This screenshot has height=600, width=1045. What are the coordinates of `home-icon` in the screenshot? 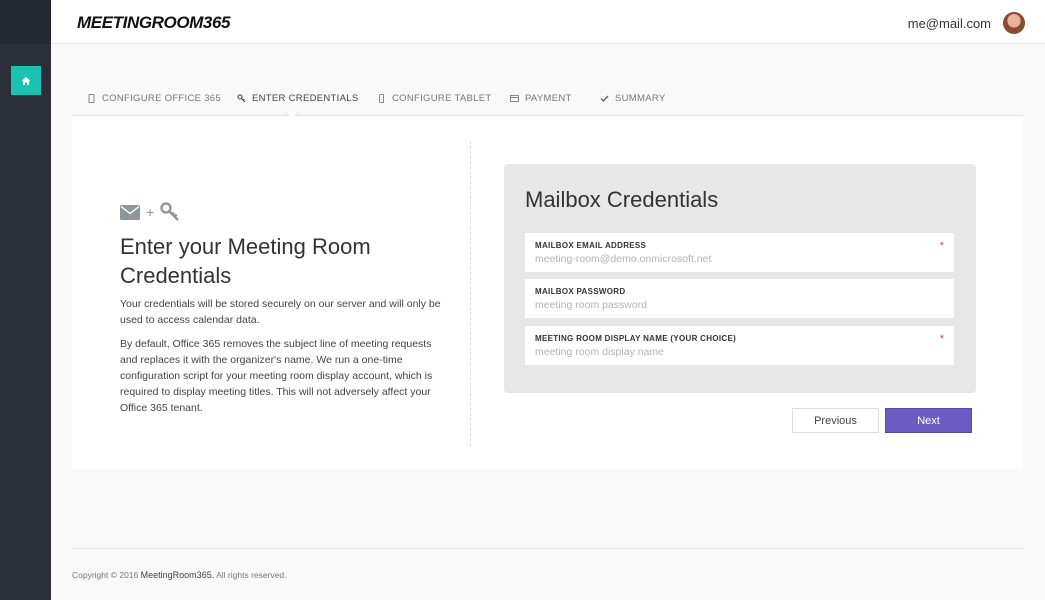 It's located at (26, 80).